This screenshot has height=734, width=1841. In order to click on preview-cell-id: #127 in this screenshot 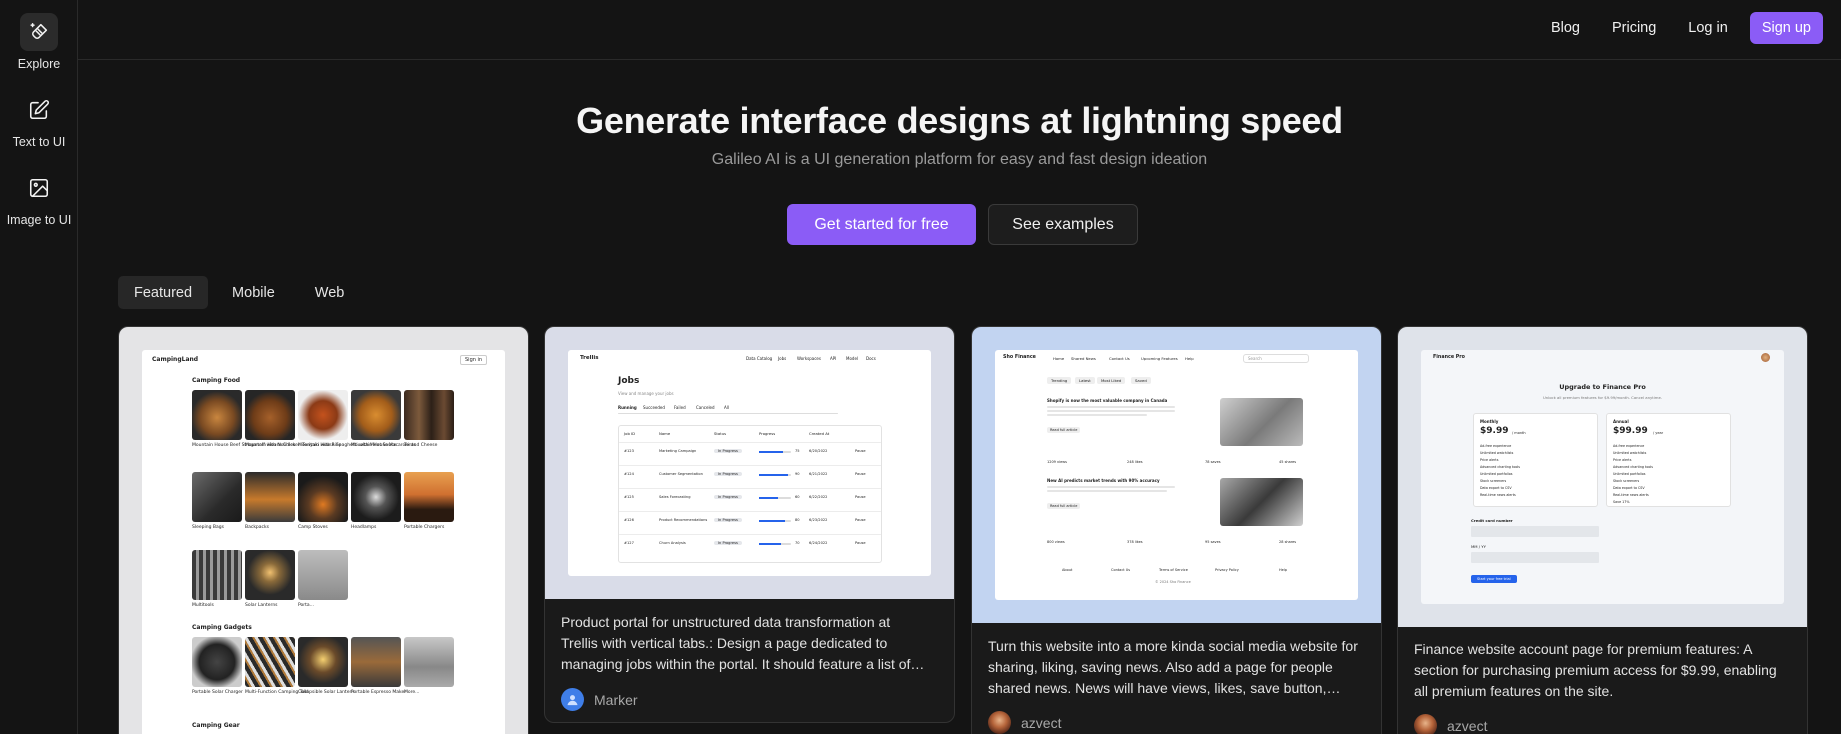, I will do `click(629, 543)`.